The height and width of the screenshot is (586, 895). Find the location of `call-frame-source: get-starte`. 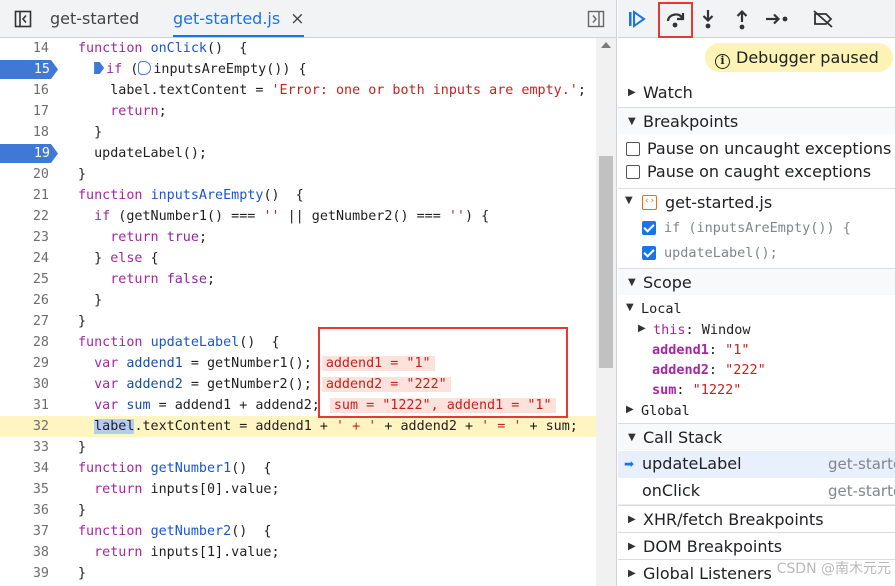

call-frame-source: get-starte is located at coordinates (861, 464).